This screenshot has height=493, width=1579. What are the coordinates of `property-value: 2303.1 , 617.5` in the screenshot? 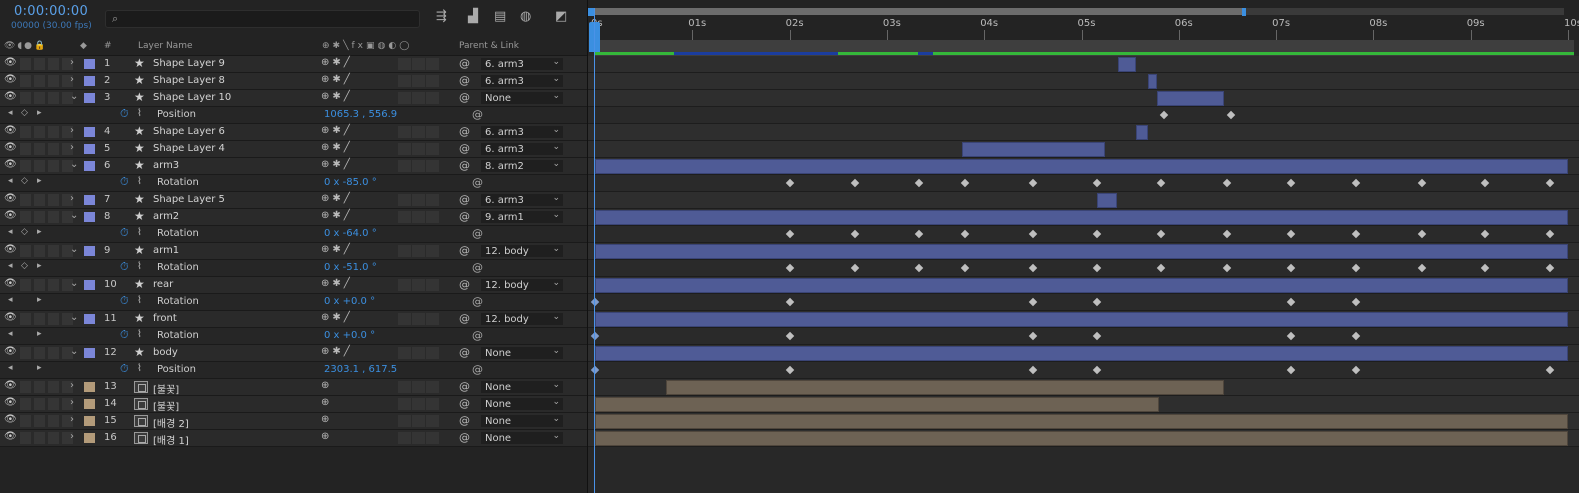 It's located at (360, 369).